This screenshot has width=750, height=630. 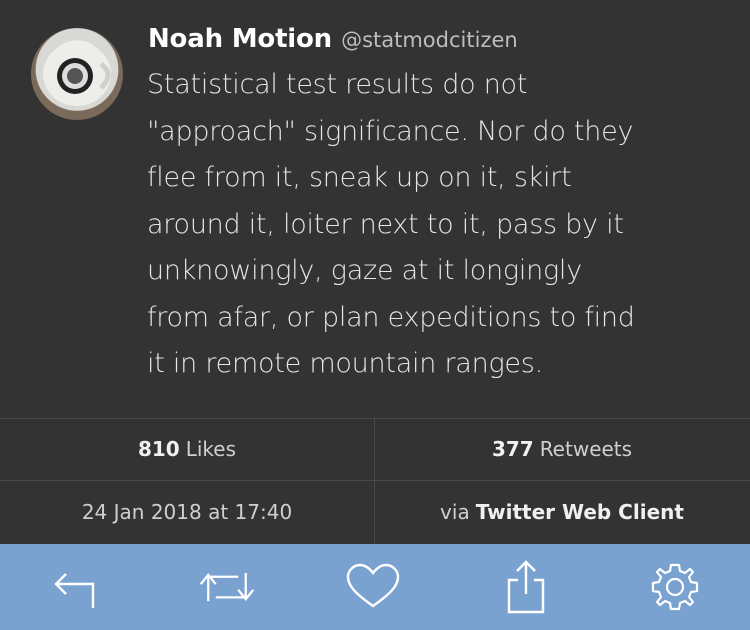 I want to click on display-name: Noah Motion, so click(x=240, y=39).